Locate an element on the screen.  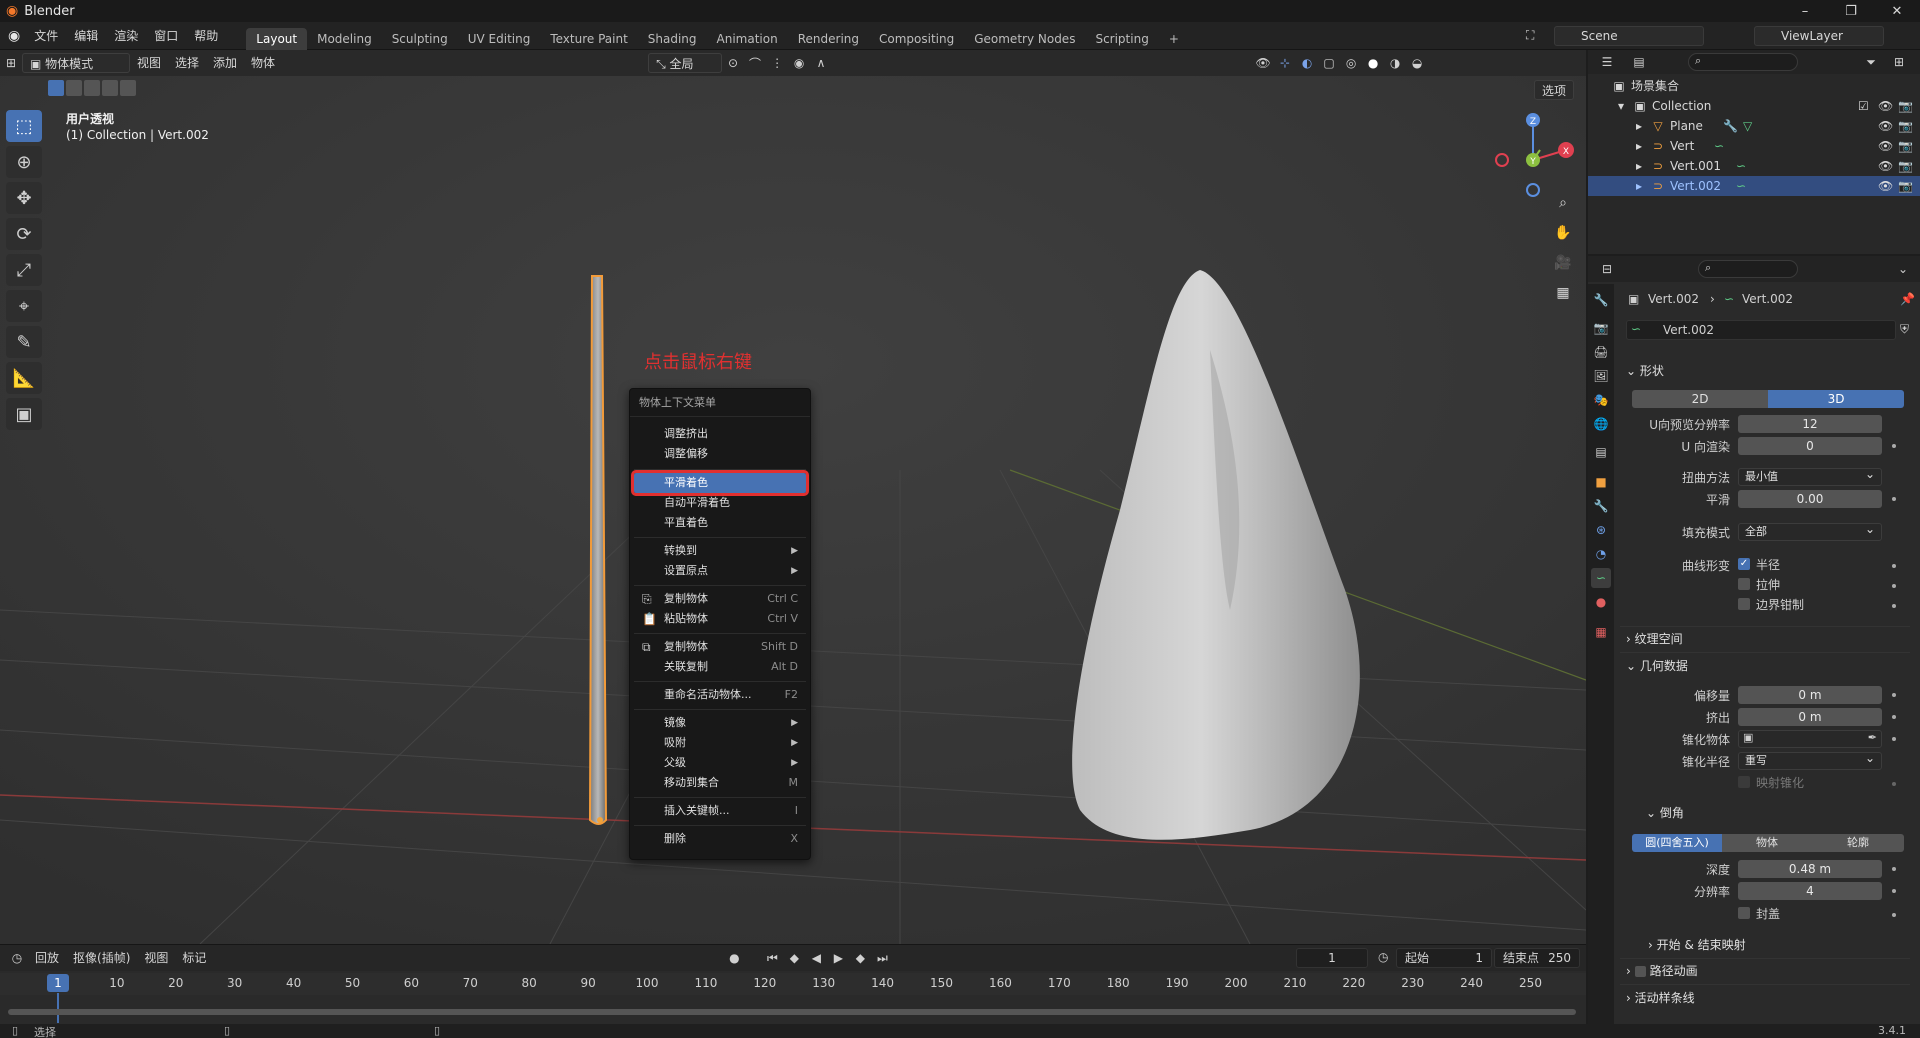
radius-checkbox: ✓ is located at coordinates (1744, 564).